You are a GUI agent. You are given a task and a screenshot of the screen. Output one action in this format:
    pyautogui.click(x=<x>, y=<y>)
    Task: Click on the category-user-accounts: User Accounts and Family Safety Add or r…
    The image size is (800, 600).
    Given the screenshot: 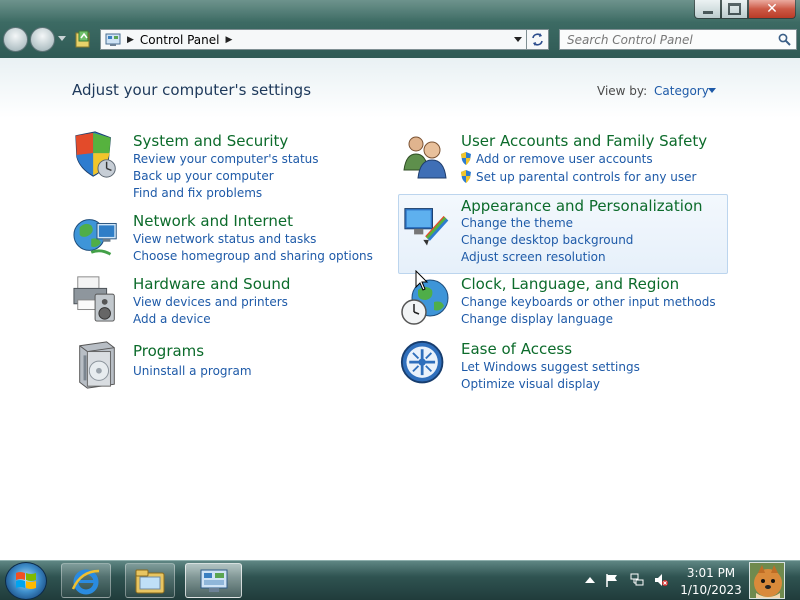 What is the action you would take?
    pyautogui.click(x=553, y=158)
    